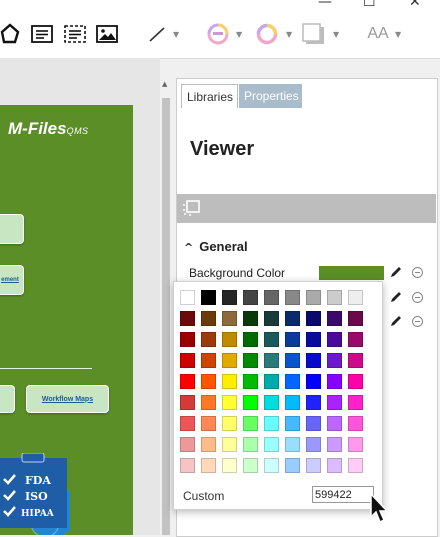  What do you see at coordinates (176, 34) in the screenshot?
I see `line-dropdown-caret: ▼` at bounding box center [176, 34].